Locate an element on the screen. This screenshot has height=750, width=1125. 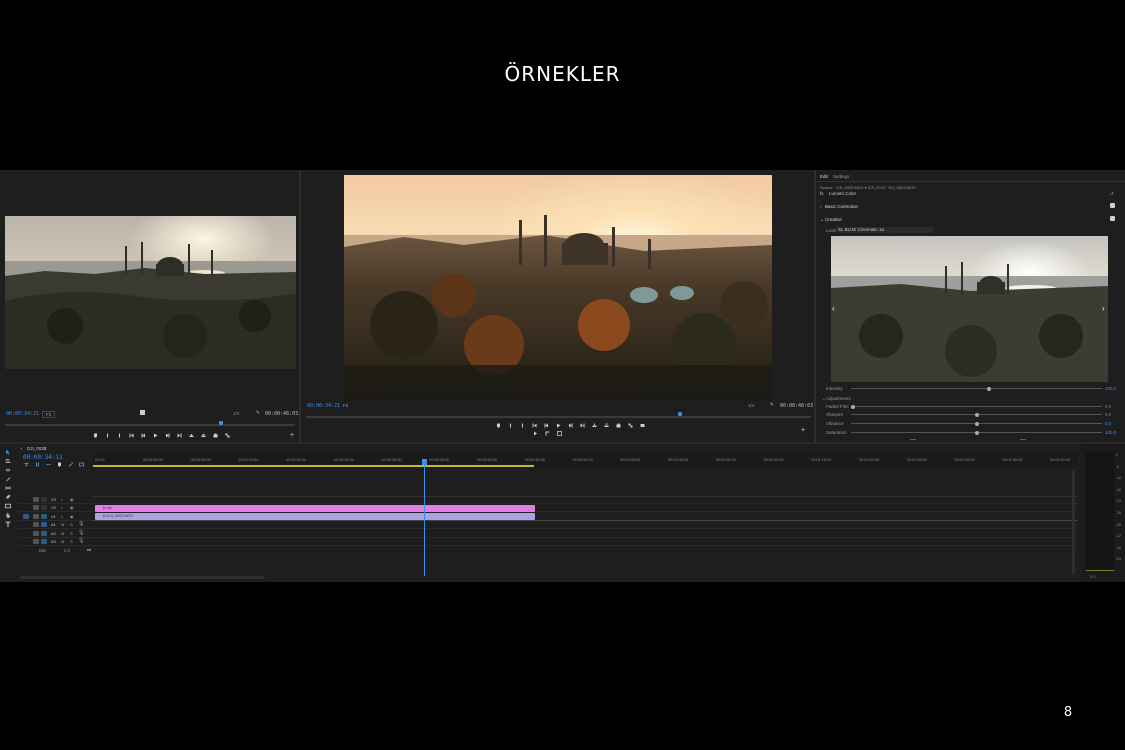
basic-correction-chevron-icon: › is located at coordinates (821, 206).